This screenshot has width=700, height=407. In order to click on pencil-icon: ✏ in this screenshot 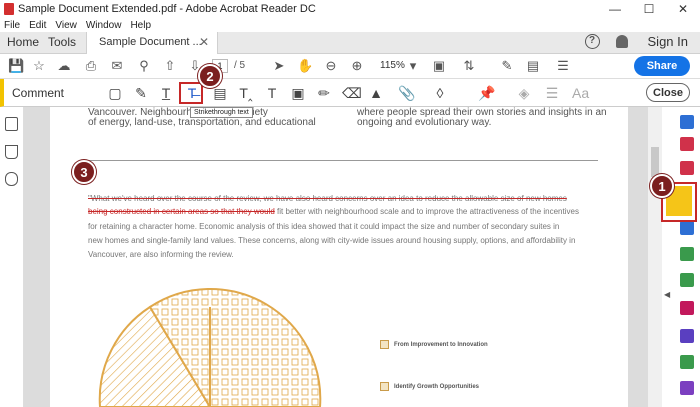, I will do `click(324, 93)`.